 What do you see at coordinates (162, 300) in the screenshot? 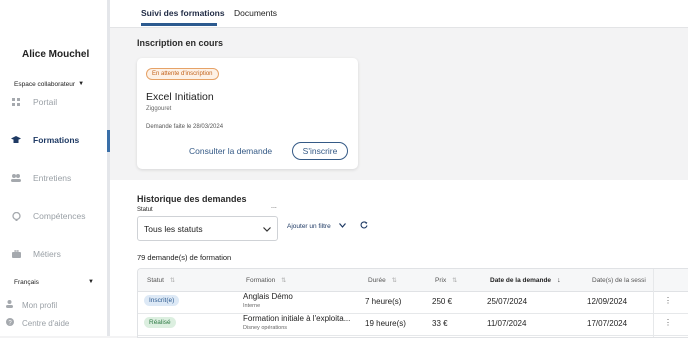
I see `status-badge: Inscrit(e)` at bounding box center [162, 300].